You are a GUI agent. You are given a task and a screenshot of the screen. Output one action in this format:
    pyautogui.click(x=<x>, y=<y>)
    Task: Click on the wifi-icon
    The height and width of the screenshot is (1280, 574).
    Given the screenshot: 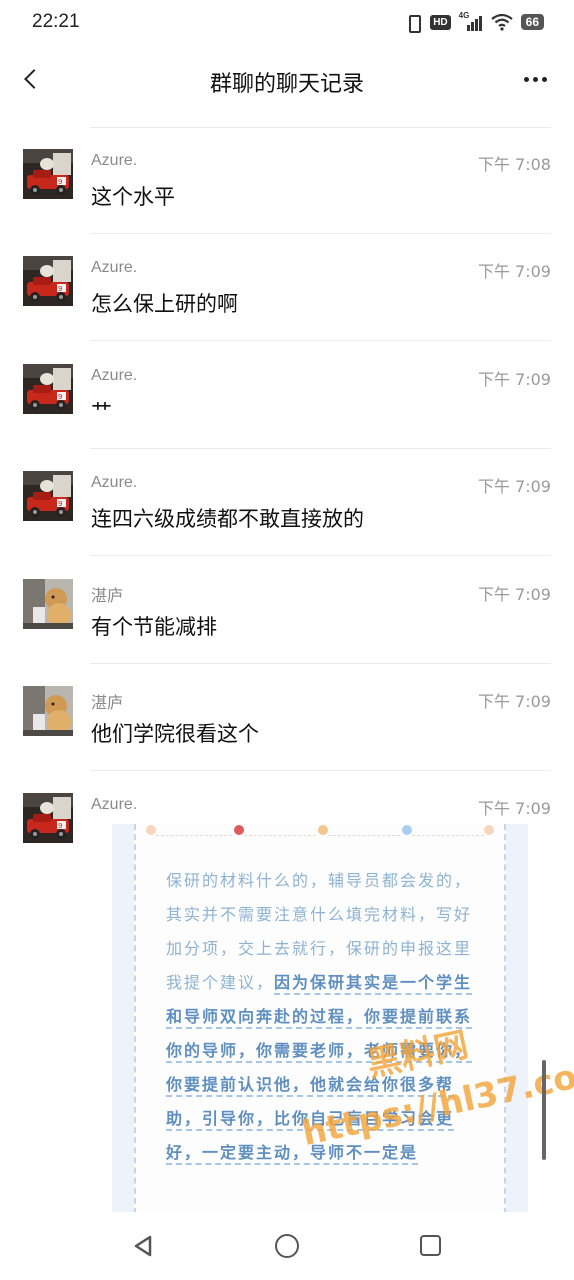 What is the action you would take?
    pyautogui.click(x=501, y=22)
    